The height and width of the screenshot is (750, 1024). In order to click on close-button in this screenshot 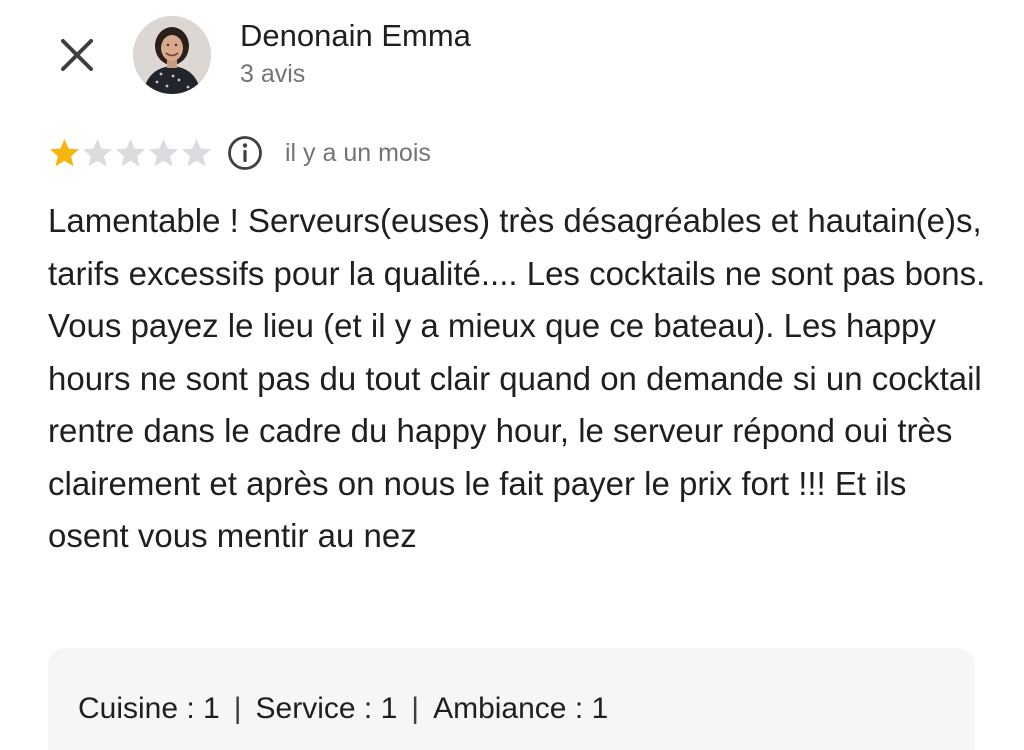, I will do `click(77, 55)`.